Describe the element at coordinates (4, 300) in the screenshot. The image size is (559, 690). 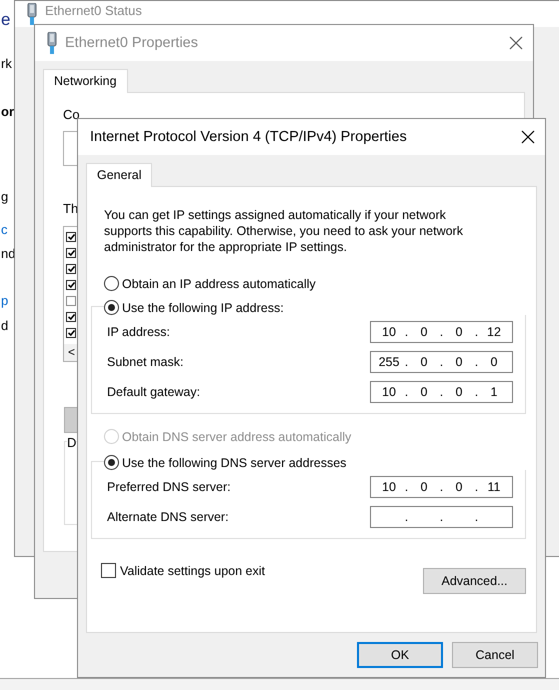
I see `link-fragment: p` at that location.